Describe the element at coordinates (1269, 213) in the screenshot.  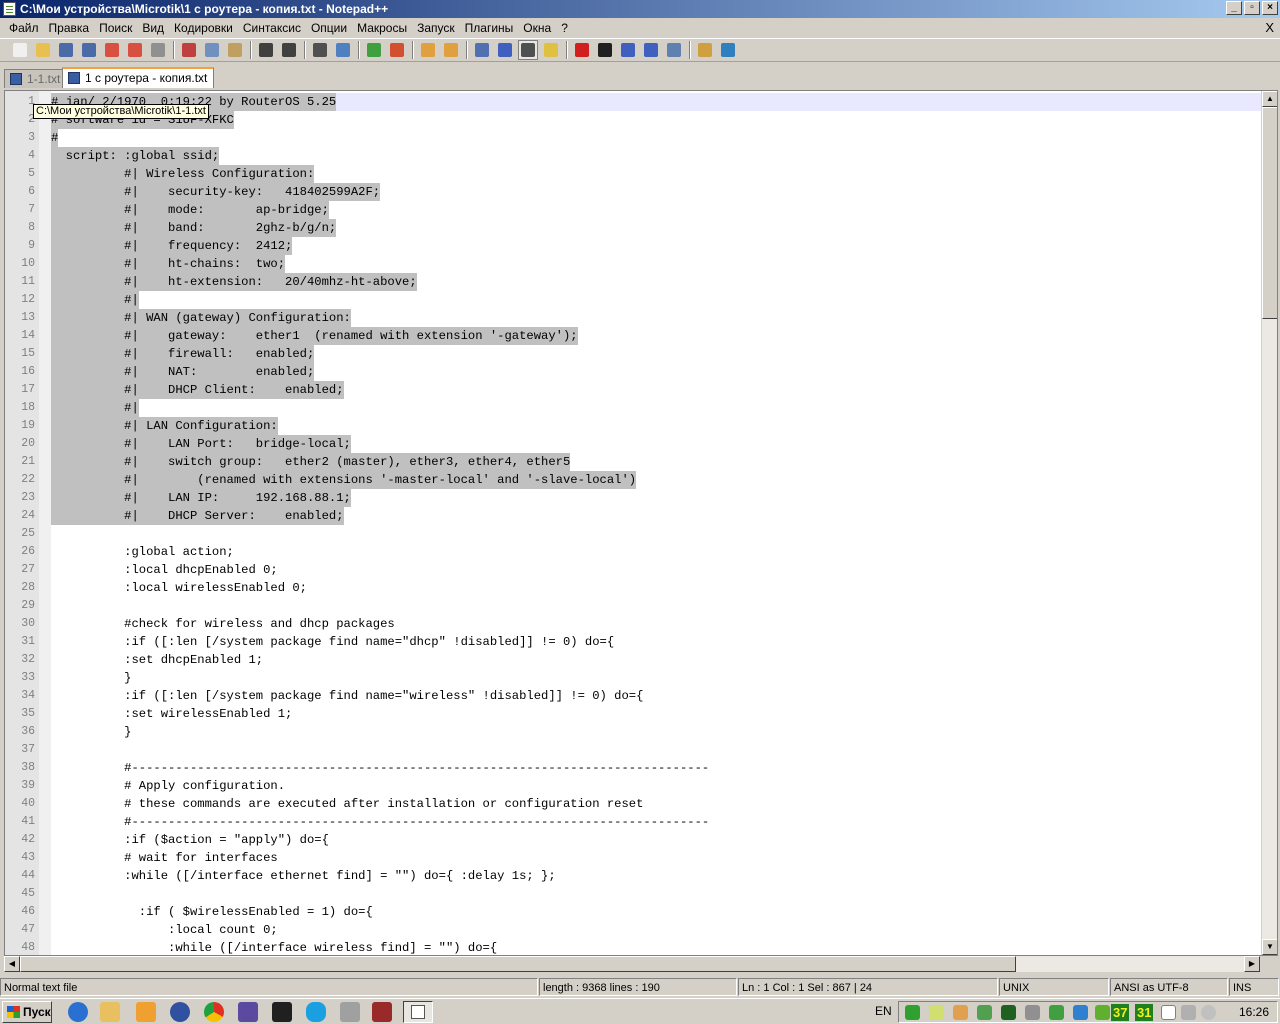
I see `vertical-scroll-thumb` at that location.